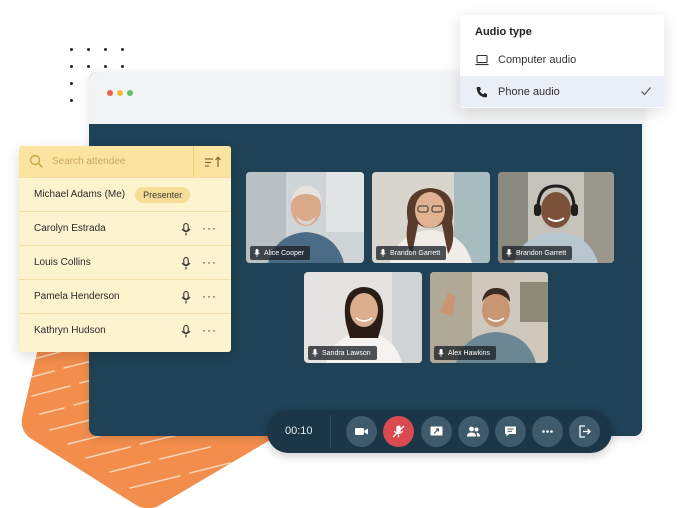 The width and height of the screenshot is (681, 508). I want to click on checkmark-icon, so click(646, 91).